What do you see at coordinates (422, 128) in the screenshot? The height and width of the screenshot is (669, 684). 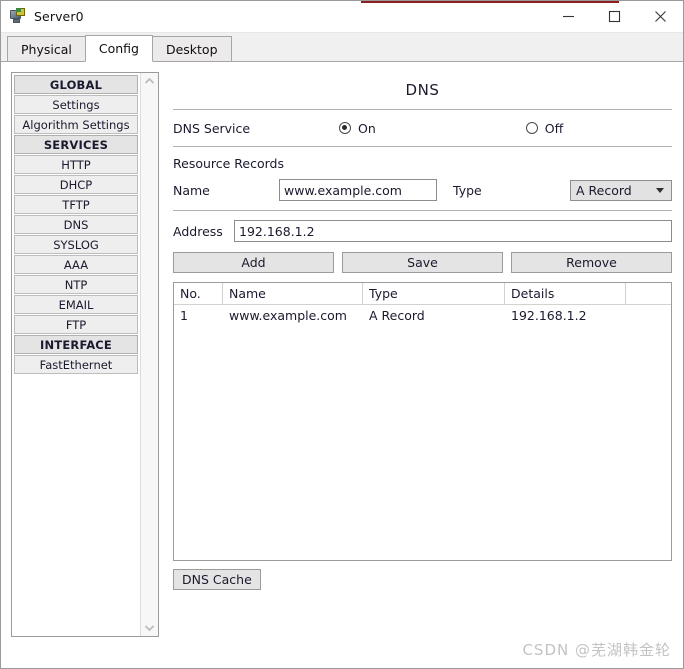 I see `dns-service-row: DNS Service On Off` at bounding box center [422, 128].